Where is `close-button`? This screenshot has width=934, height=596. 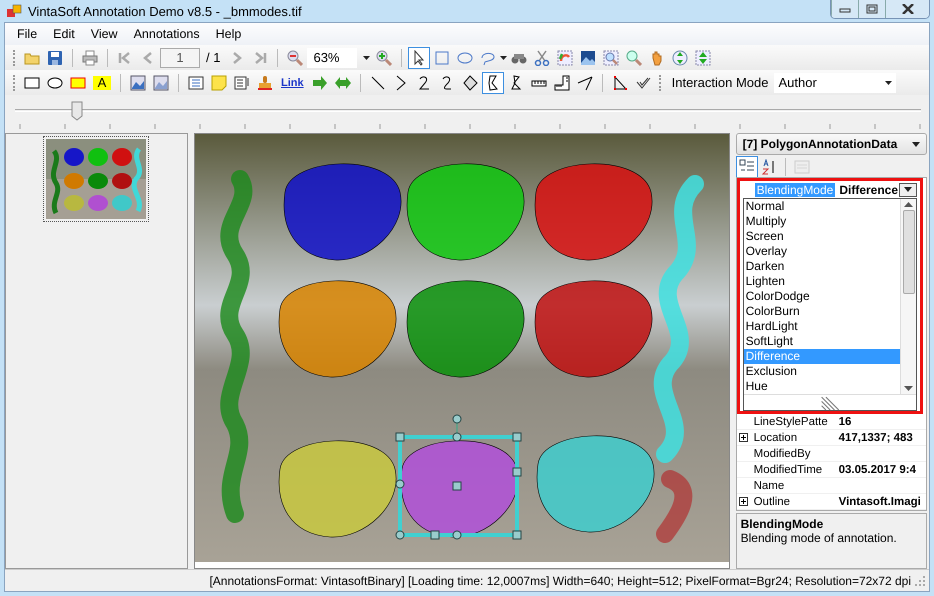
close-button is located at coordinates (907, 9).